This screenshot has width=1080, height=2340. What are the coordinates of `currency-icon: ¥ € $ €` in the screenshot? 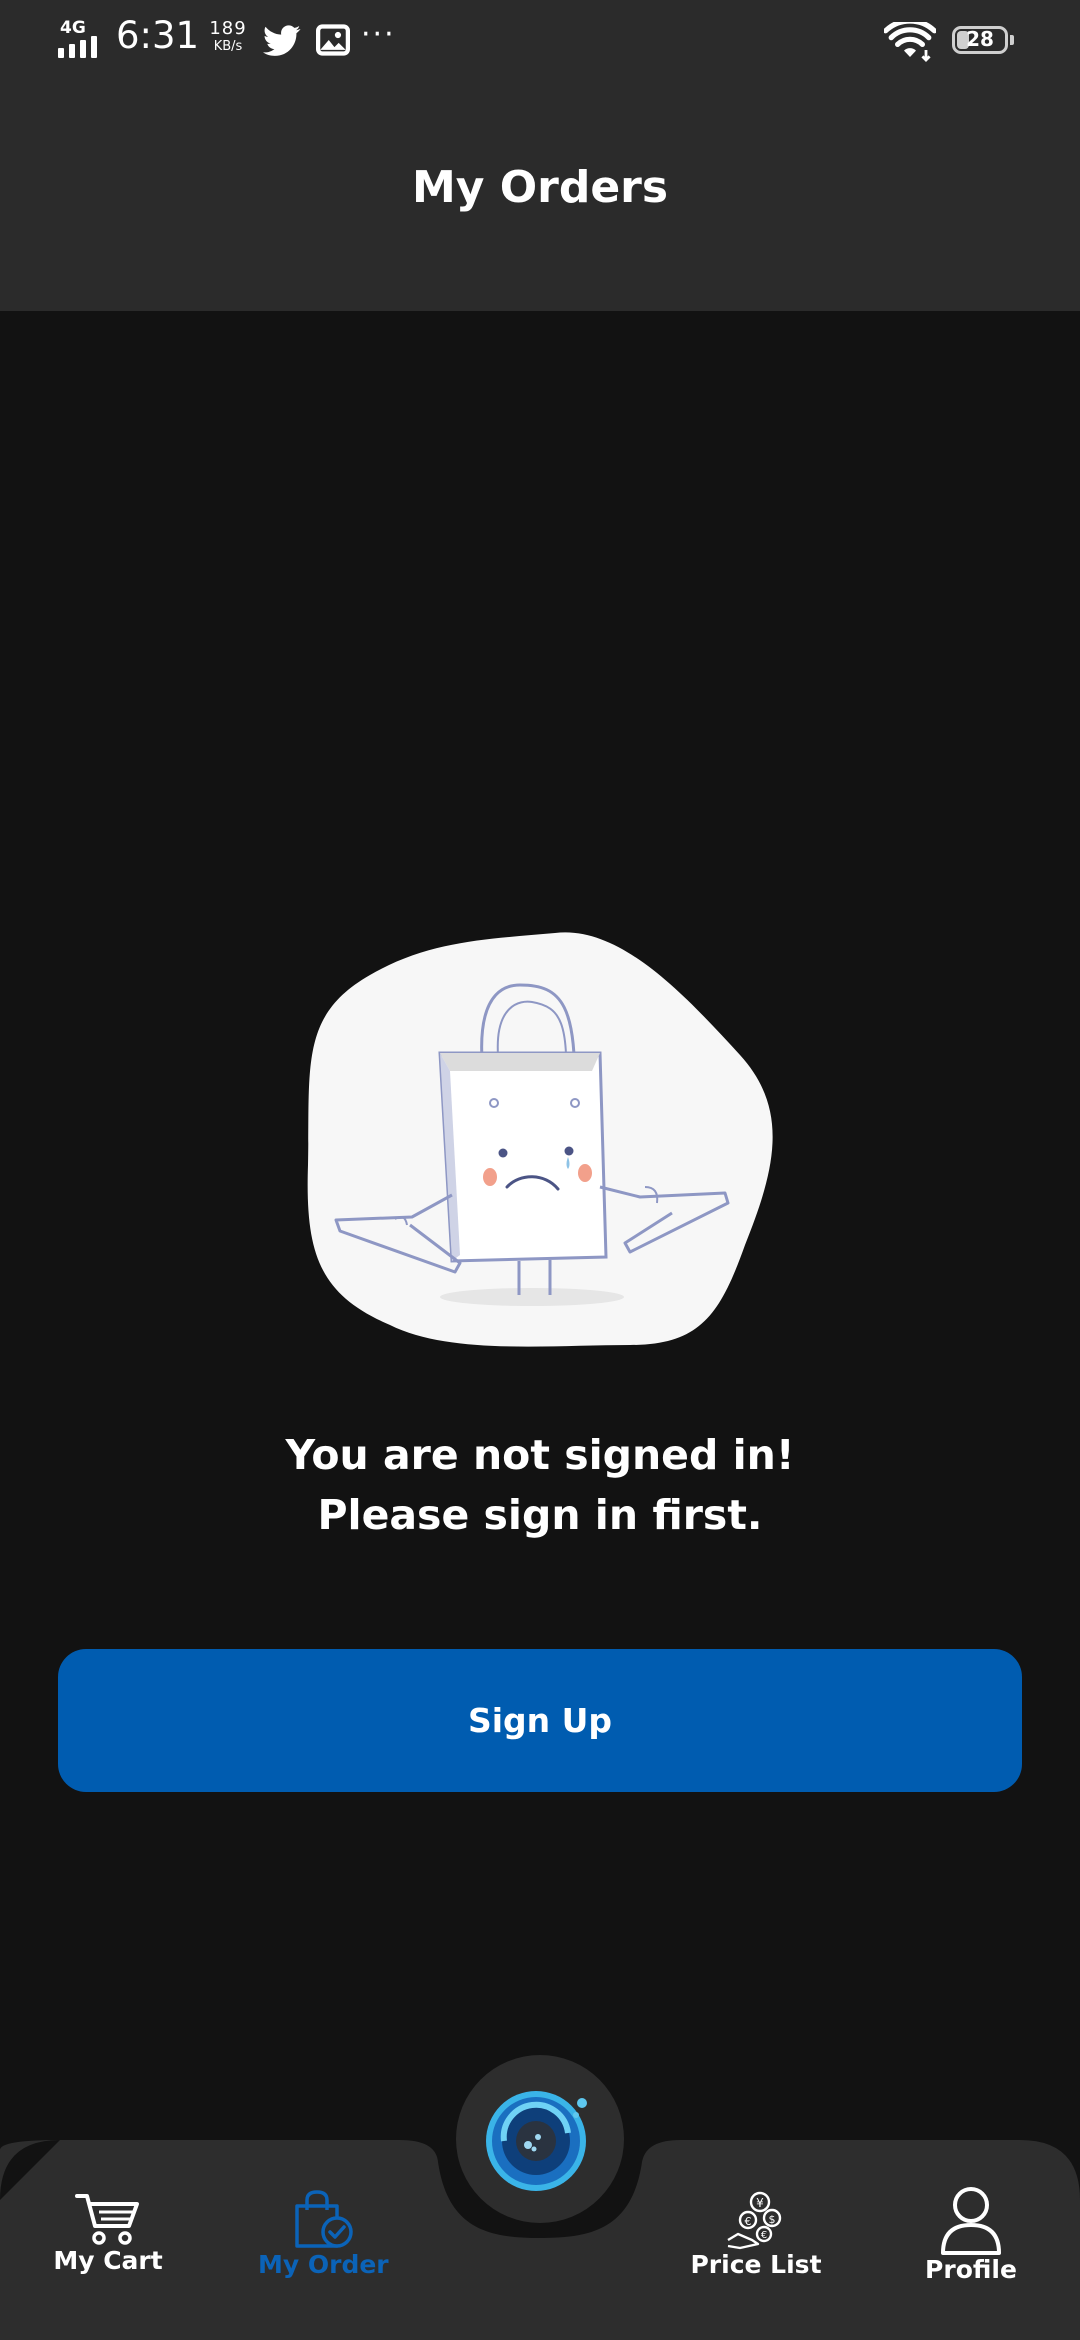 It's located at (754, 2220).